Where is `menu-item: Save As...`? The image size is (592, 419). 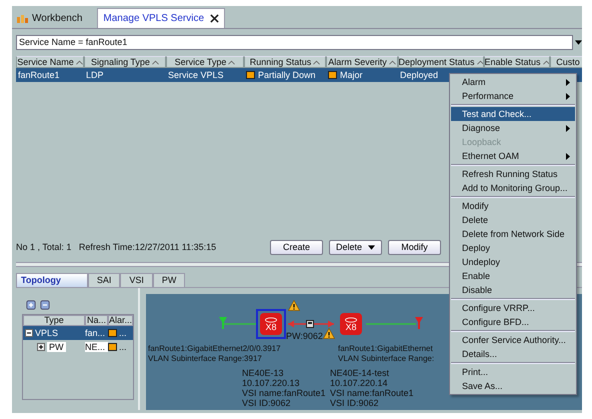
menu-item: Save As... is located at coordinates (513, 386).